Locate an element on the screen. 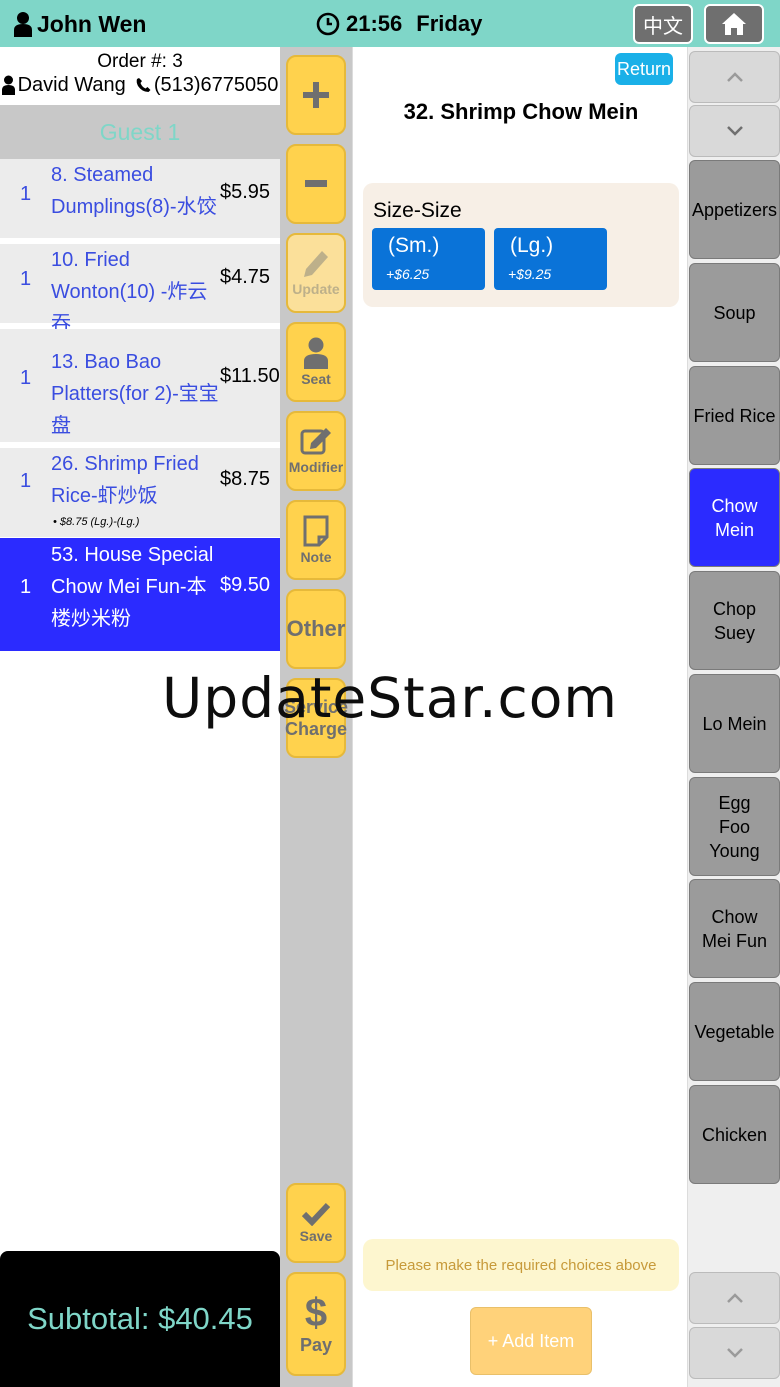 The height and width of the screenshot is (1387, 780). home-icon is located at coordinates (734, 24).